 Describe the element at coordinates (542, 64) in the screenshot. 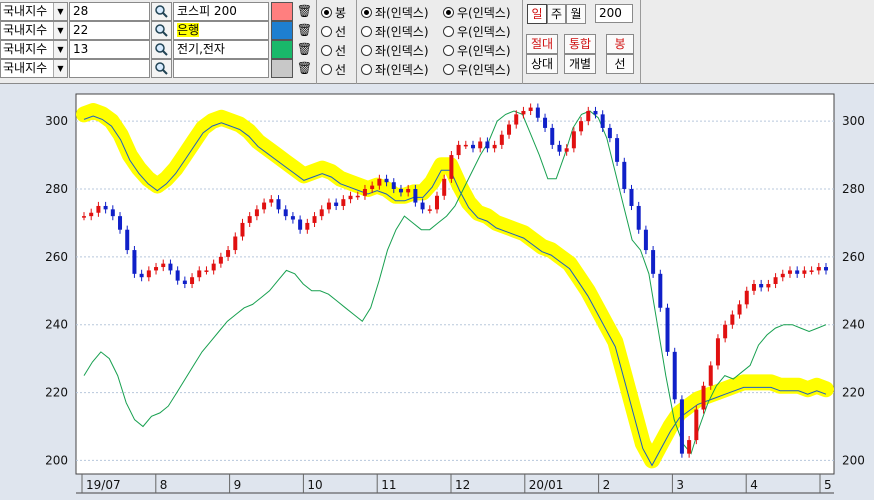

I see `relative-button: 상대` at that location.